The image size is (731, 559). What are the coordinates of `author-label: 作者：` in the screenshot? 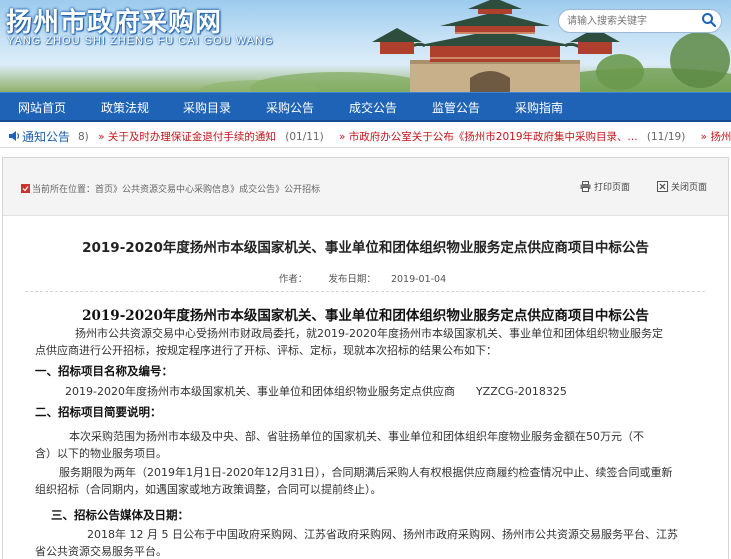 It's located at (293, 279).